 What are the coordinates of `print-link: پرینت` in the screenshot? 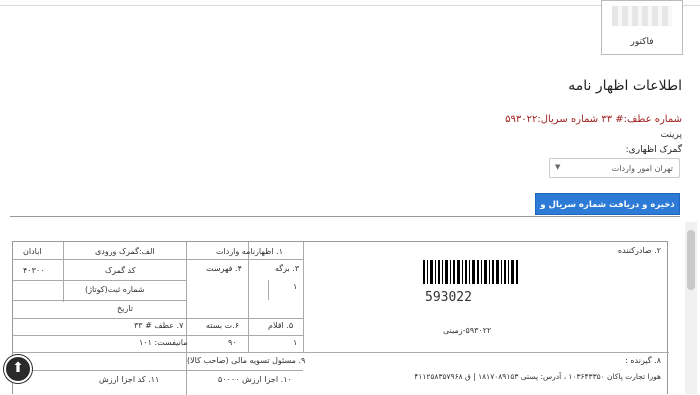 It's located at (671, 135).